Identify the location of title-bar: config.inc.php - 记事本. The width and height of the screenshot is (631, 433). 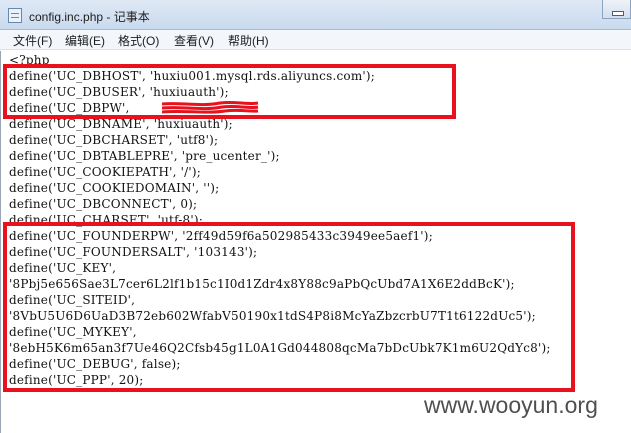
(315, 15).